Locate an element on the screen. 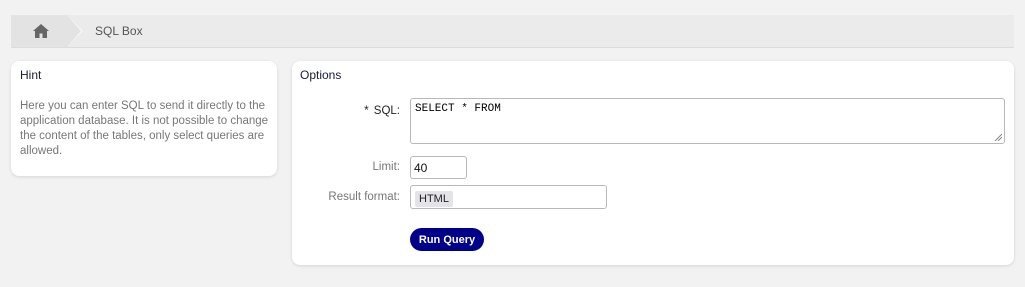  breadcrumb: SQL Box is located at coordinates (512, 31).